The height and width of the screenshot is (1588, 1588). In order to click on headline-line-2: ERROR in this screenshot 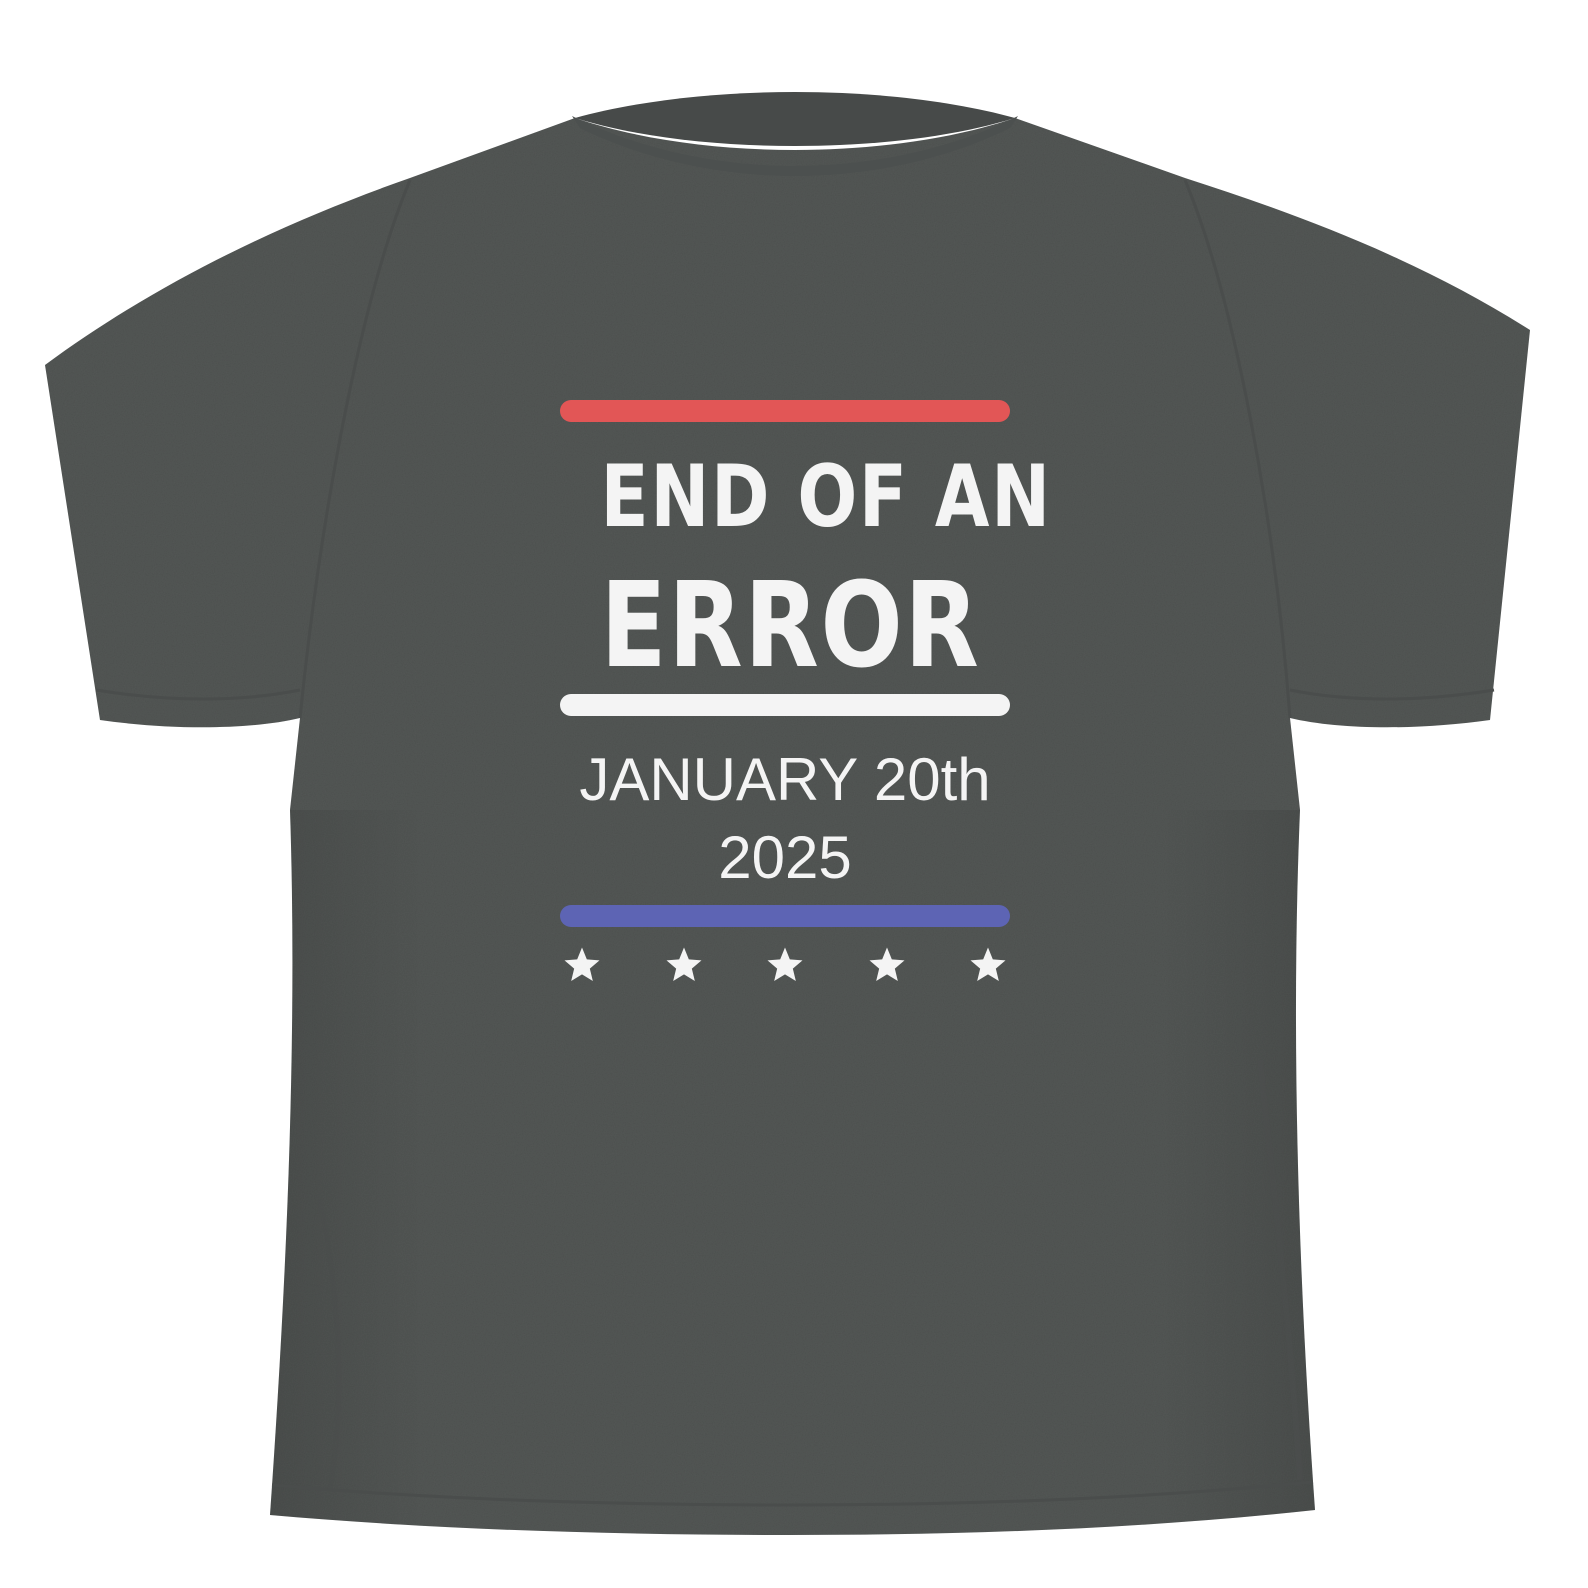, I will do `click(790, 625)`.